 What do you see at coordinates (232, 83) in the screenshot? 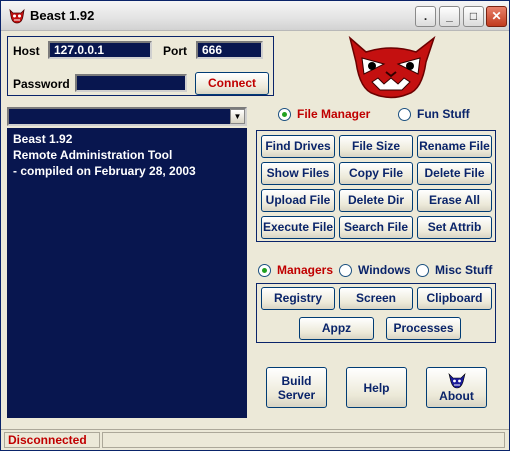
I see `connect-button: Connect` at bounding box center [232, 83].